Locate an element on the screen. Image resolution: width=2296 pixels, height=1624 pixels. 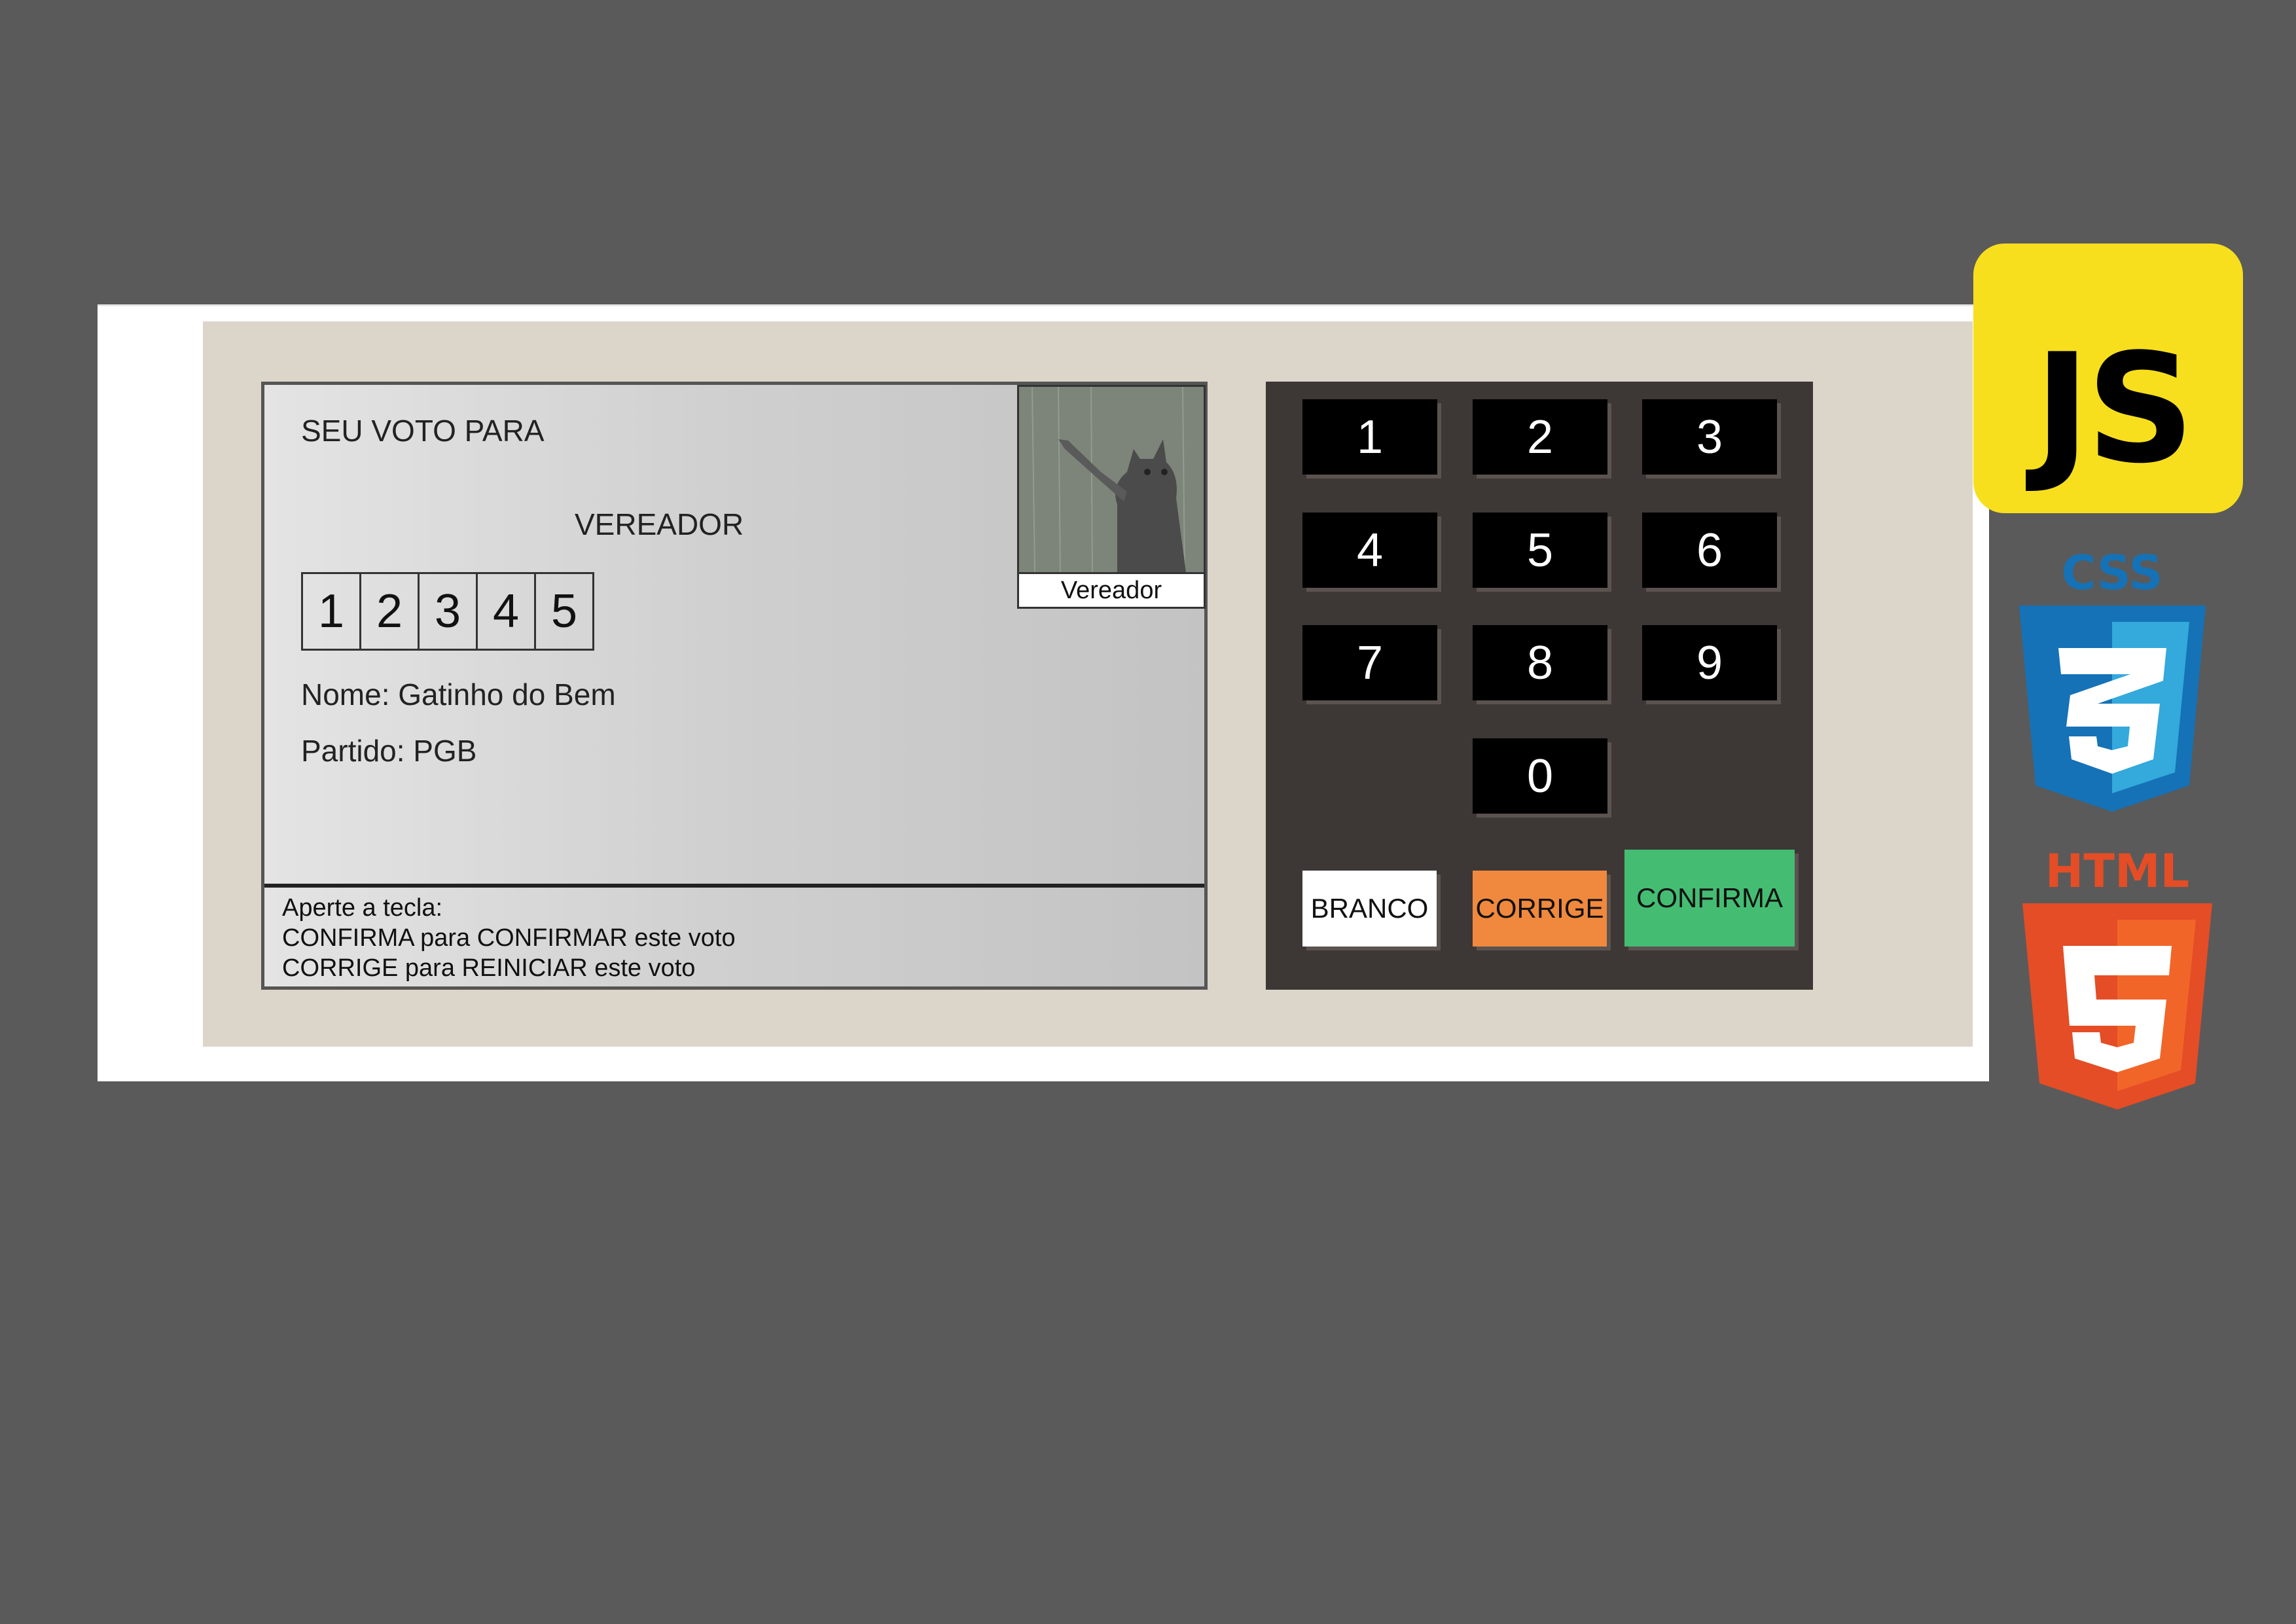
corrige-button: CORRIGE is located at coordinates (1540, 909).